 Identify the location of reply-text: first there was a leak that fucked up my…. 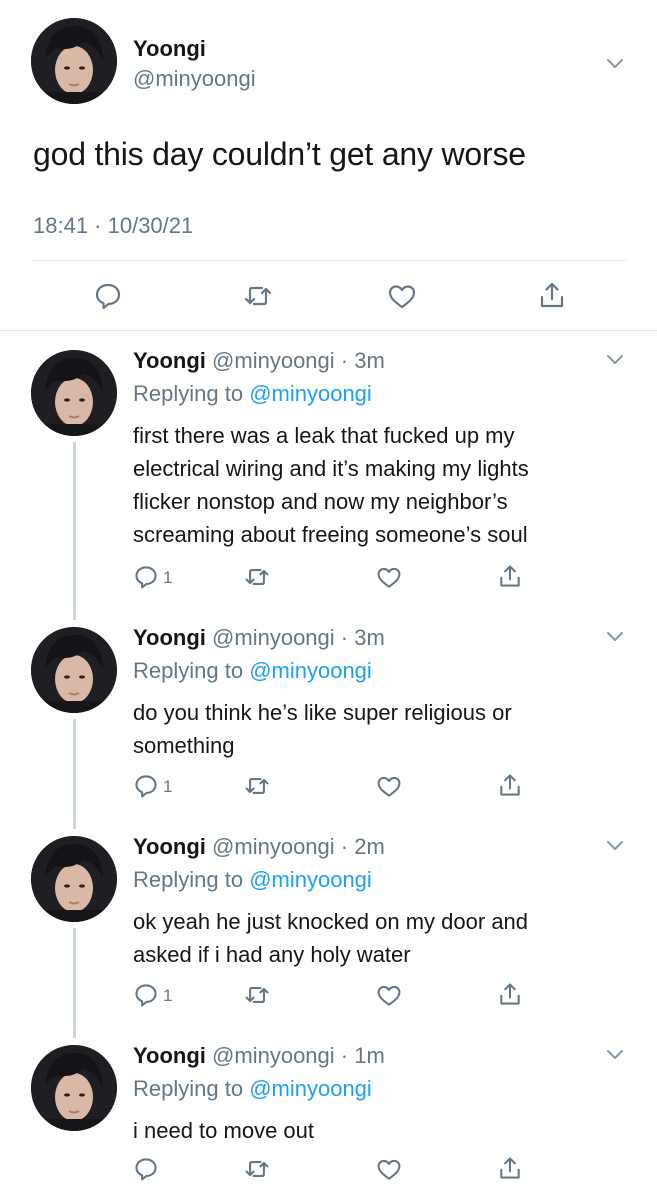
(383, 485).